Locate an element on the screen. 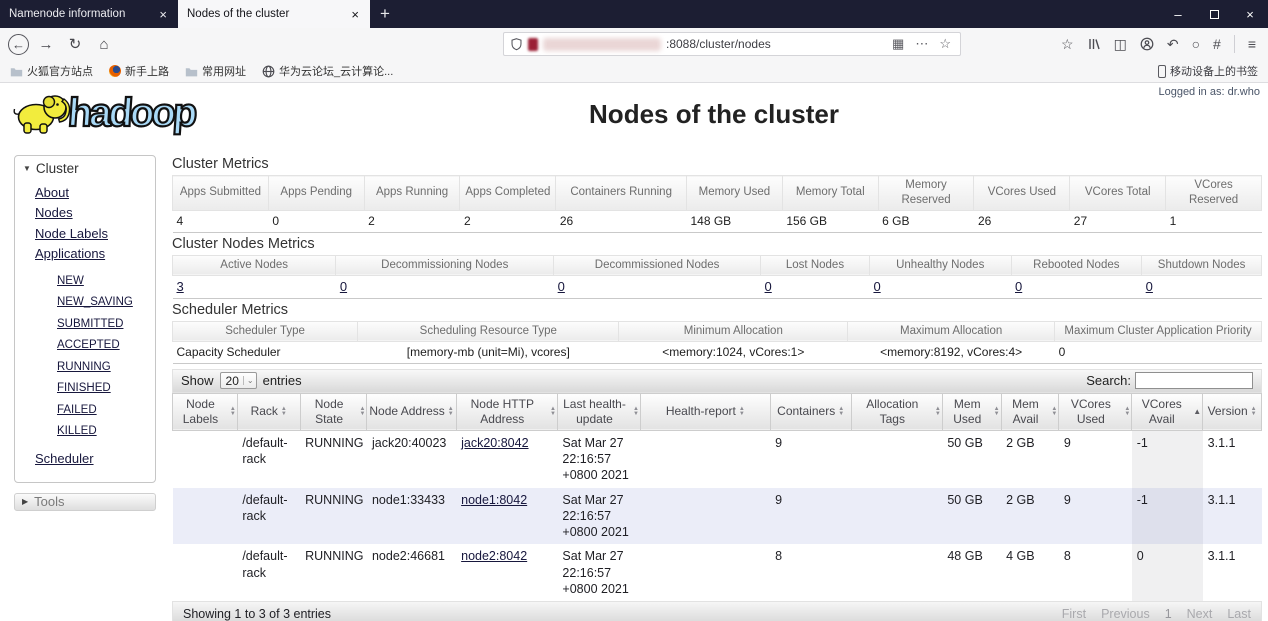  sidebar-item-accepted: ACCEPTED is located at coordinates (102, 343).